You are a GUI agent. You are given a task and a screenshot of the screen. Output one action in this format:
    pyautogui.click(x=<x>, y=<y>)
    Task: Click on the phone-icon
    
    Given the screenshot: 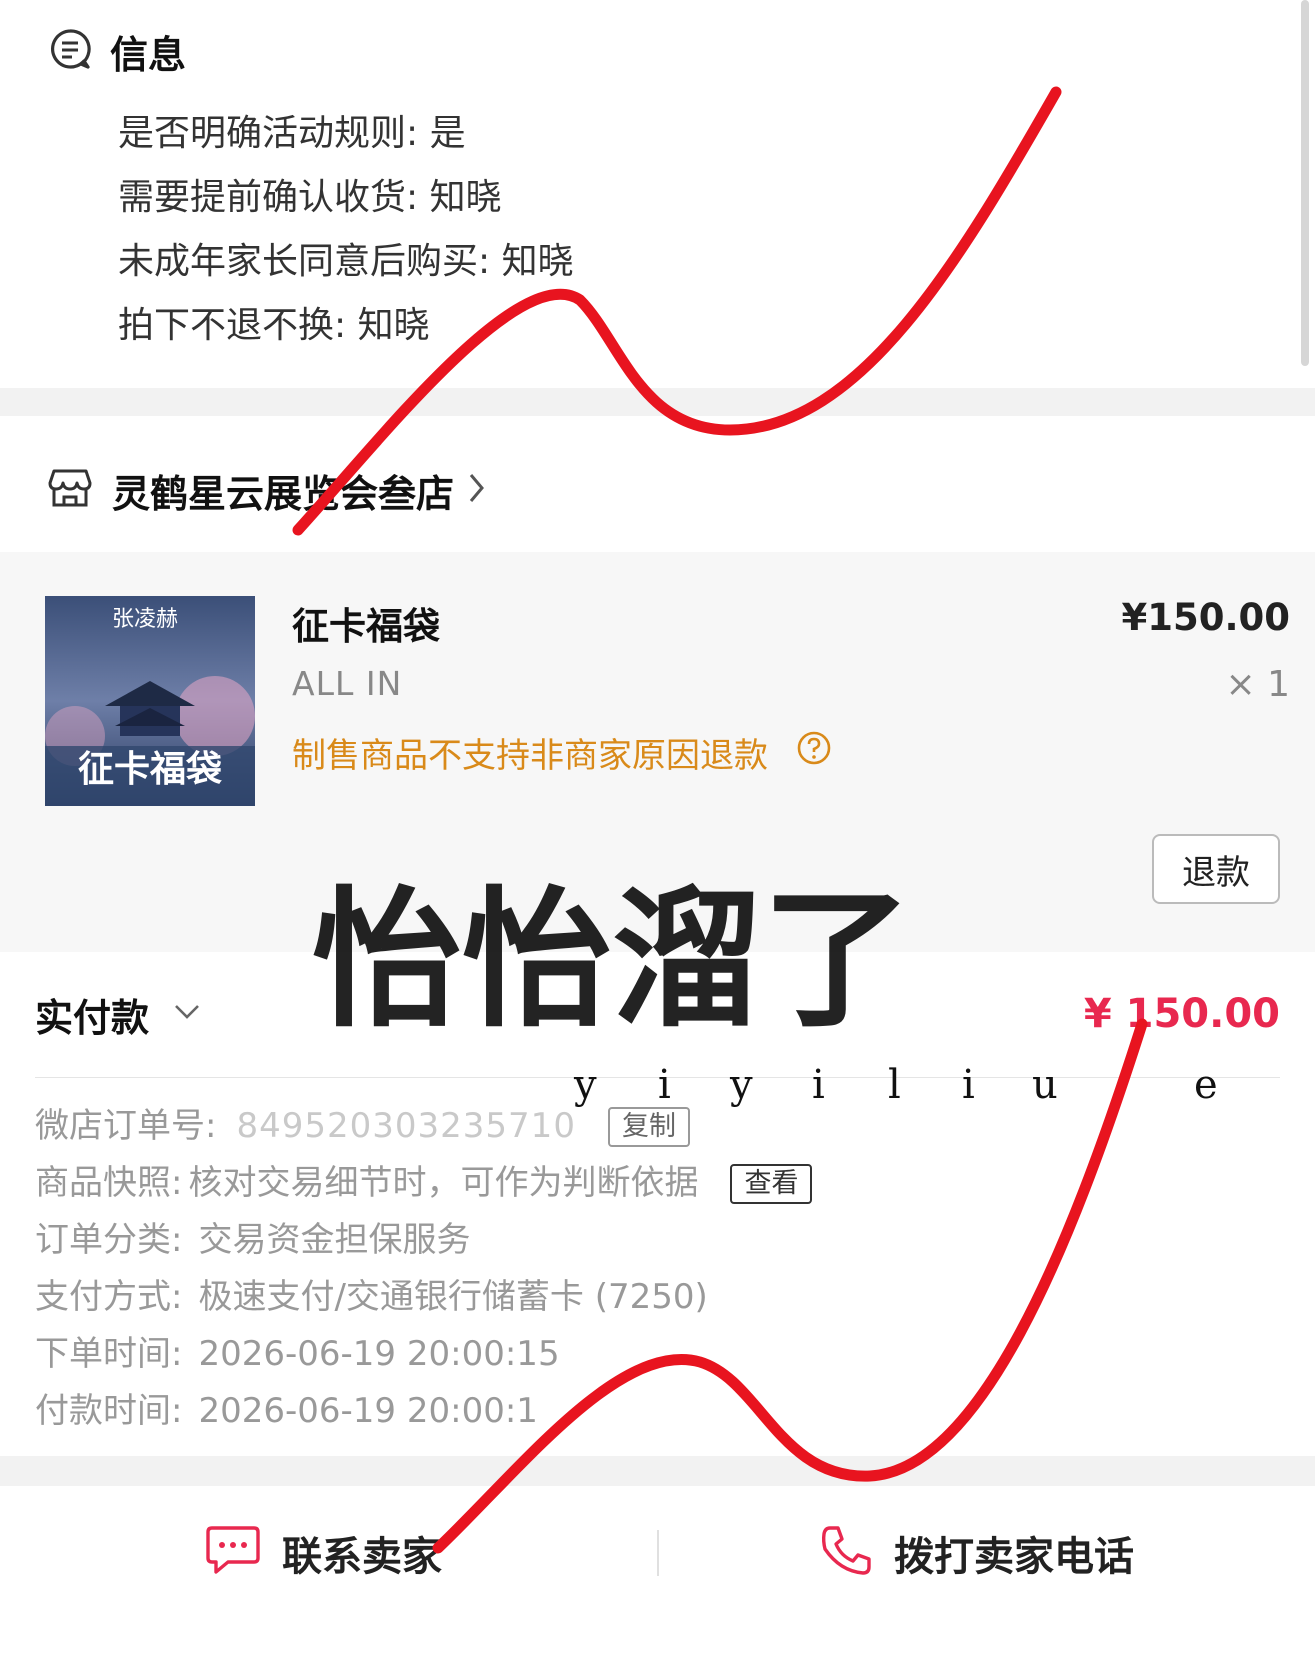 What is the action you would take?
    pyautogui.click(x=846, y=1553)
    